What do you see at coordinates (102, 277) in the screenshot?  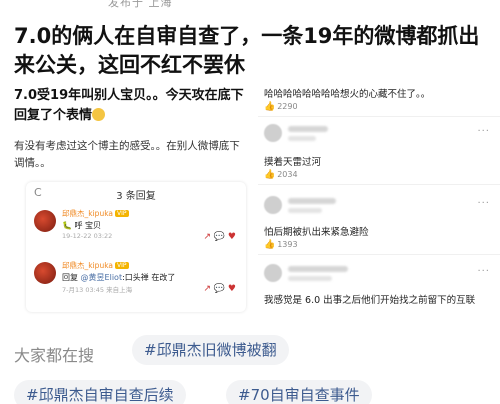 I see `mention-link: @黄昱Eliot` at bounding box center [102, 277].